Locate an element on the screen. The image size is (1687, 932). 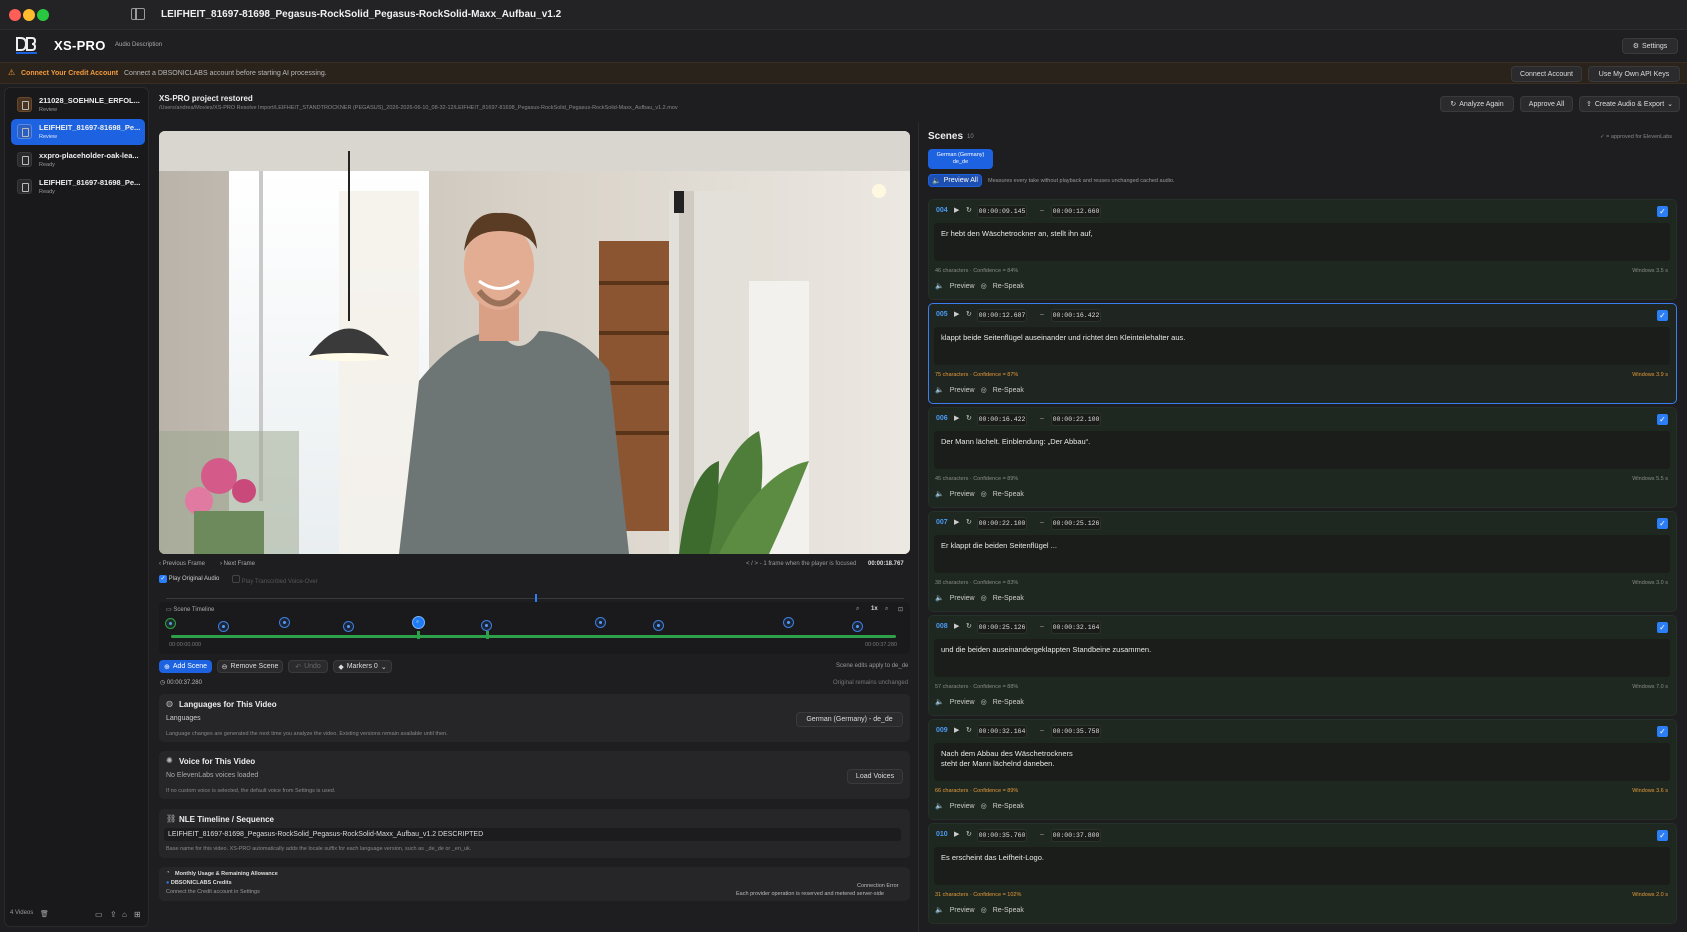
timeline-marker-active is located at coordinates (418, 622).